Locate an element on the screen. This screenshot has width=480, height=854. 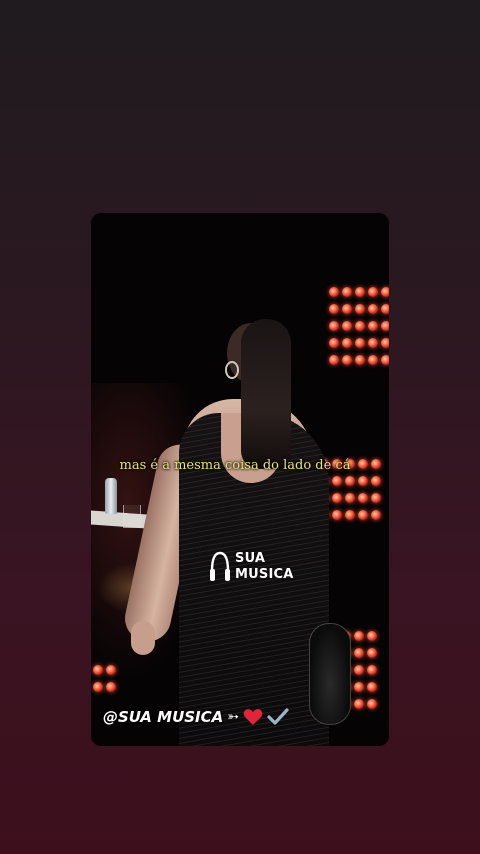
heart-icon is located at coordinates (253, 717).